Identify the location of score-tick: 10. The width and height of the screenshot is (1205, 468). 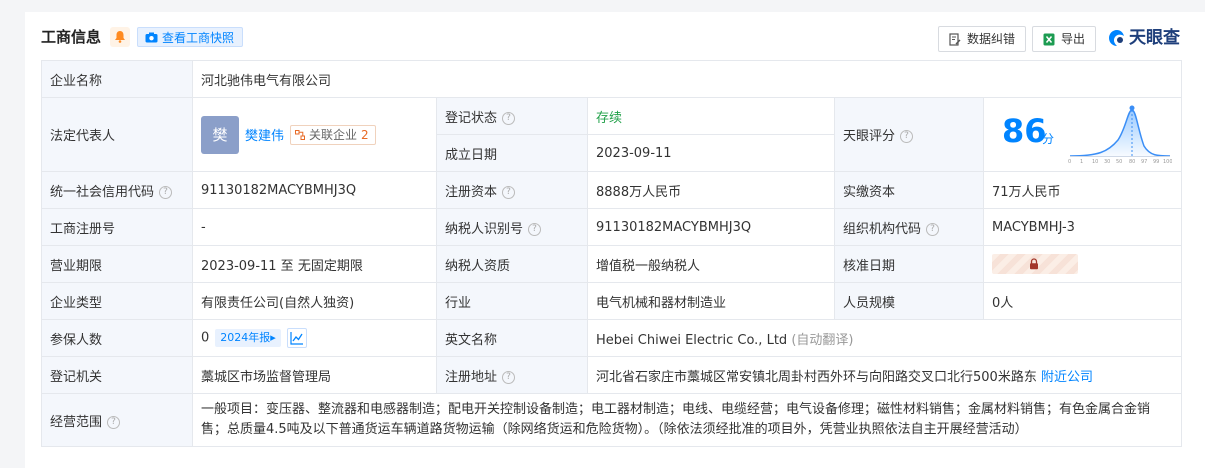
(1095, 162).